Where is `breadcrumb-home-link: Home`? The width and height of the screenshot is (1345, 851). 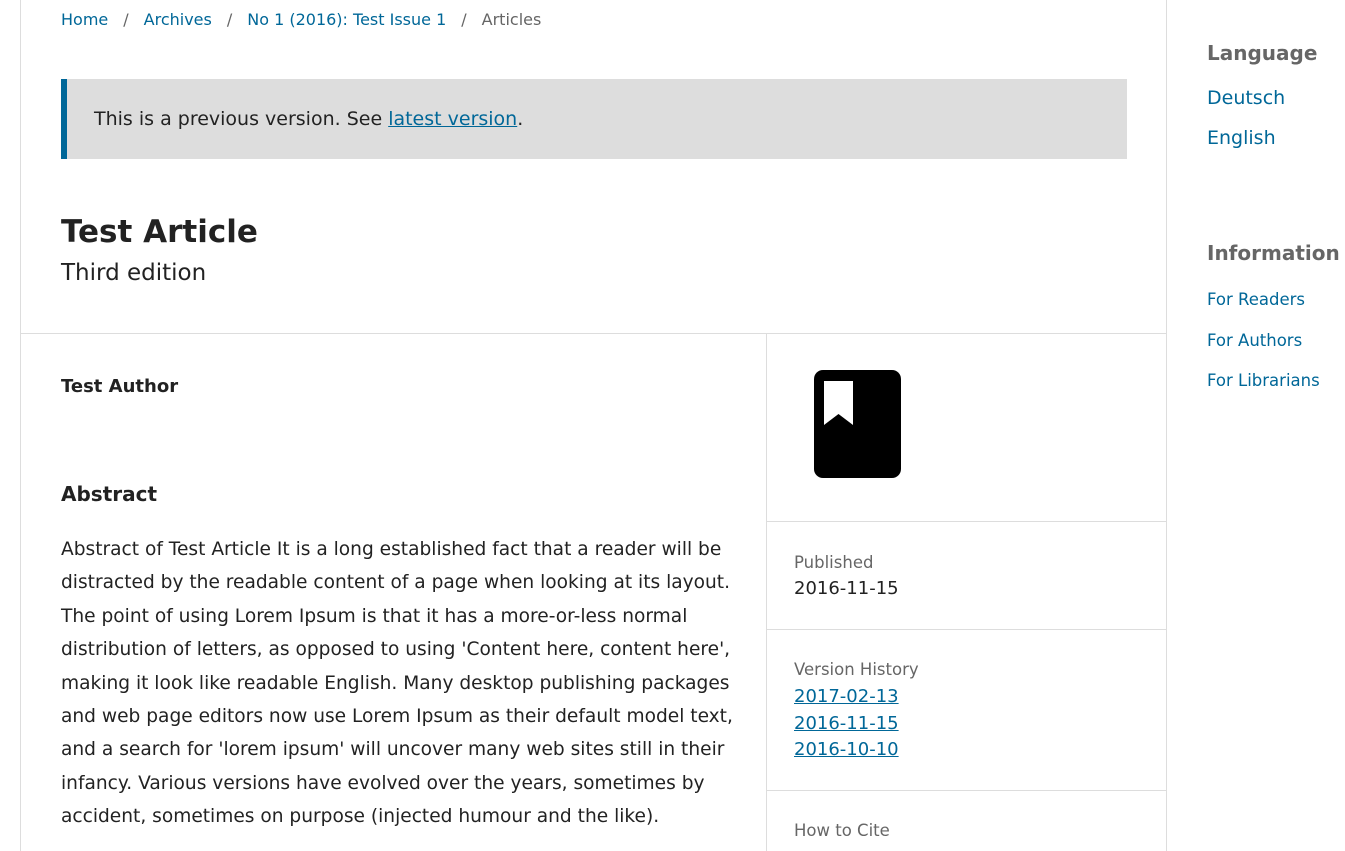
breadcrumb-home-link: Home is located at coordinates (84, 19).